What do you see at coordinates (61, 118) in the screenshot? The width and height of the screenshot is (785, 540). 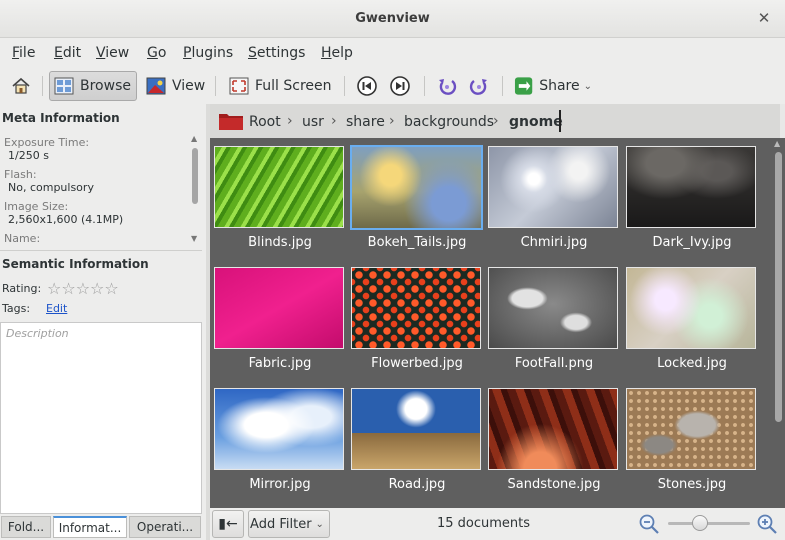 I see `meta-information-title: Meta Information` at bounding box center [61, 118].